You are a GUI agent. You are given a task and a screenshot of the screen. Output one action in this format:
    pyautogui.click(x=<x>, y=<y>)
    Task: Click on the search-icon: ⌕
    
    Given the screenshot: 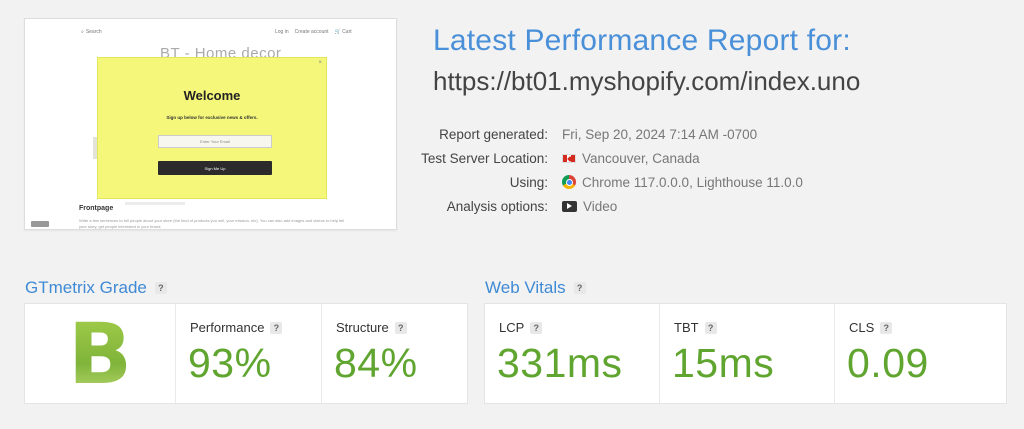 What is the action you would take?
    pyautogui.click(x=82, y=32)
    